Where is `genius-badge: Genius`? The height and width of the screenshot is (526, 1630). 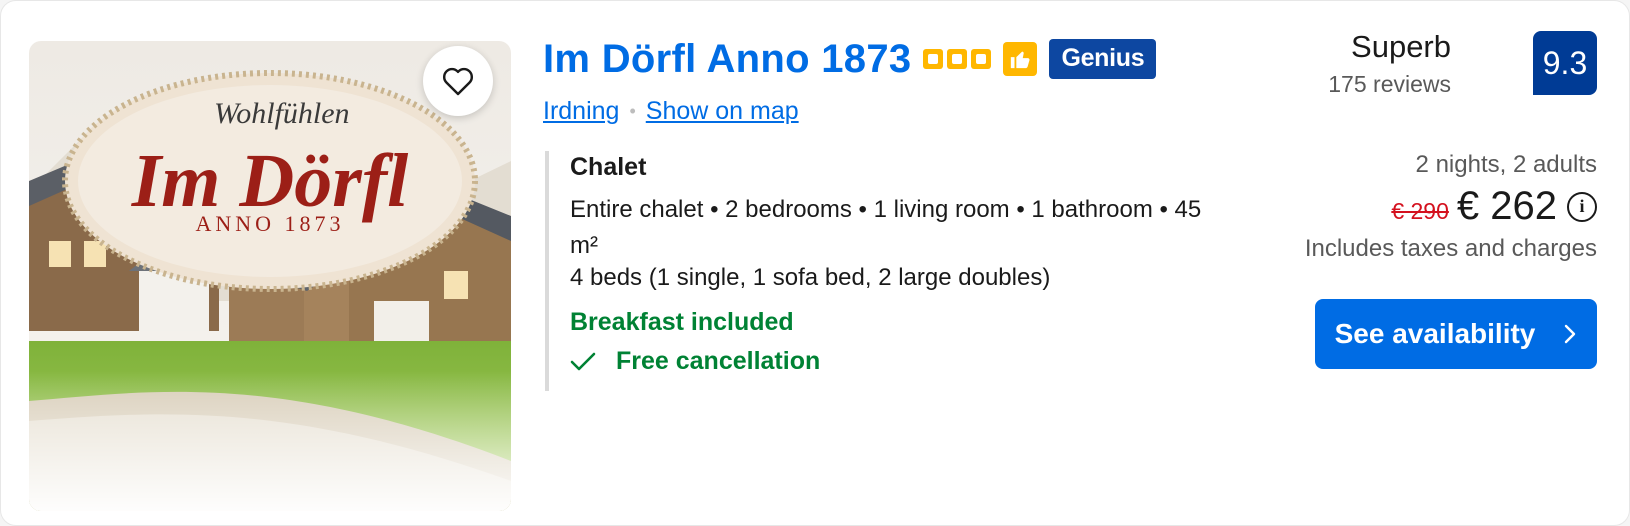
genius-badge: Genius is located at coordinates (1103, 59).